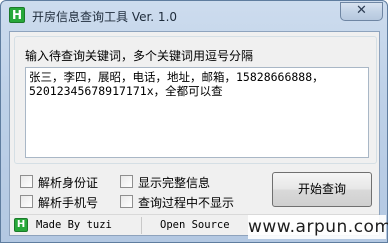 The height and width of the screenshot is (243, 388). I want to click on parse-id-checkbox: 解析身份证, so click(59, 182).